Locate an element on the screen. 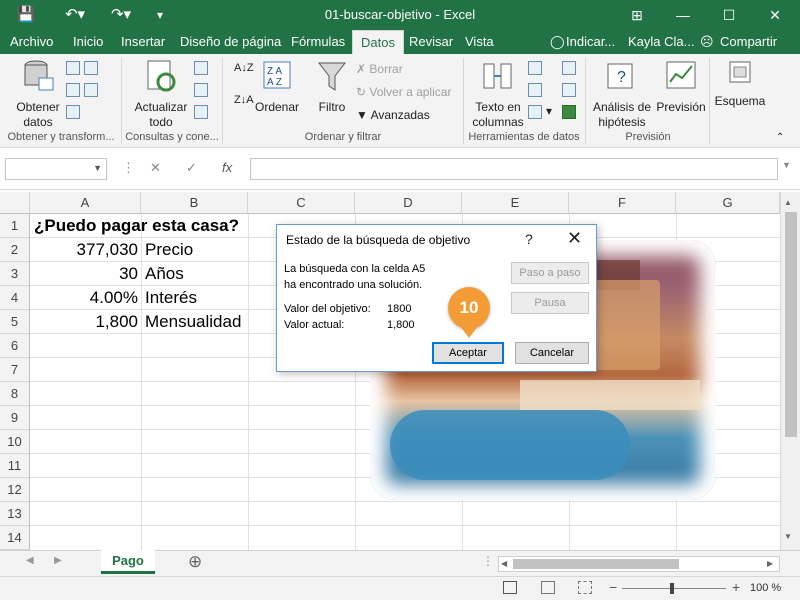 Image resolution: width=800 pixels, height=600 pixels. tab-datos: Datos is located at coordinates (378, 42).